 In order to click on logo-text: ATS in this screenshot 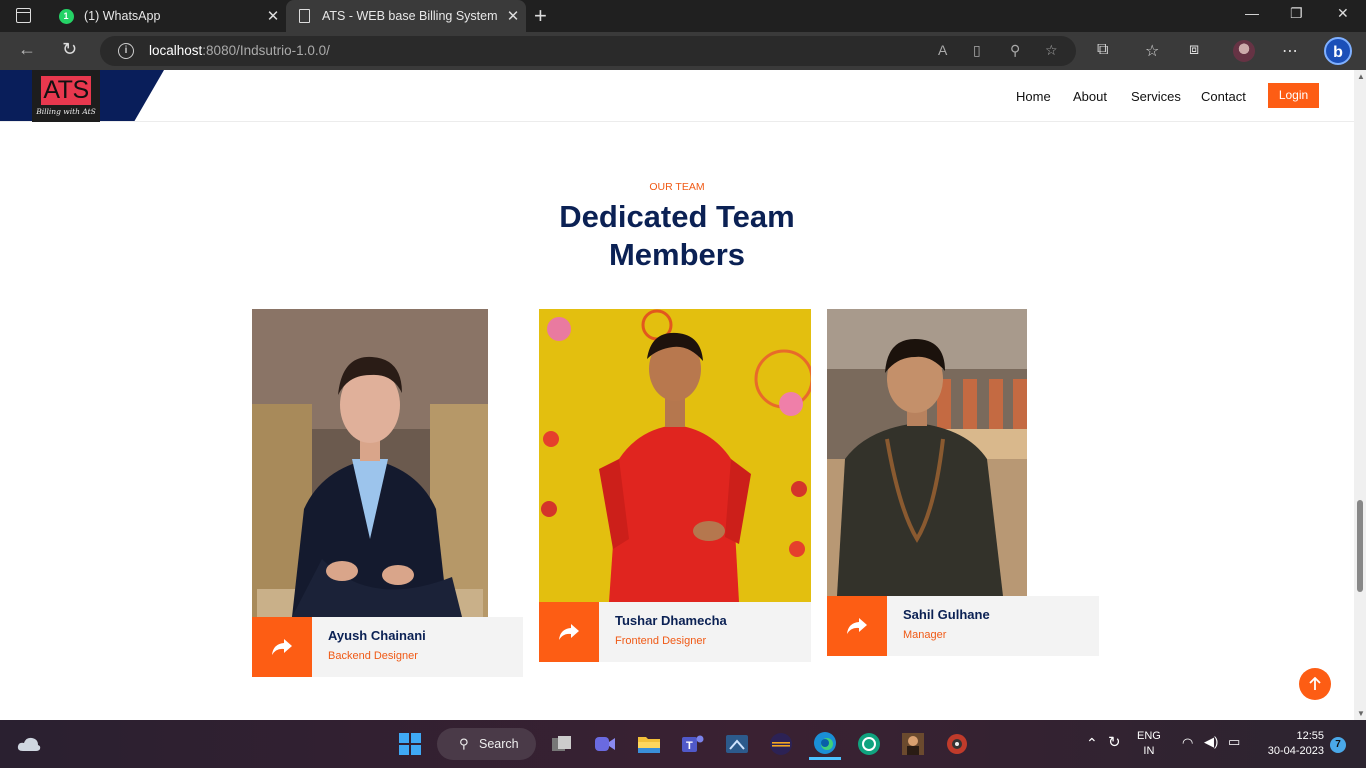, I will do `click(66, 90)`.